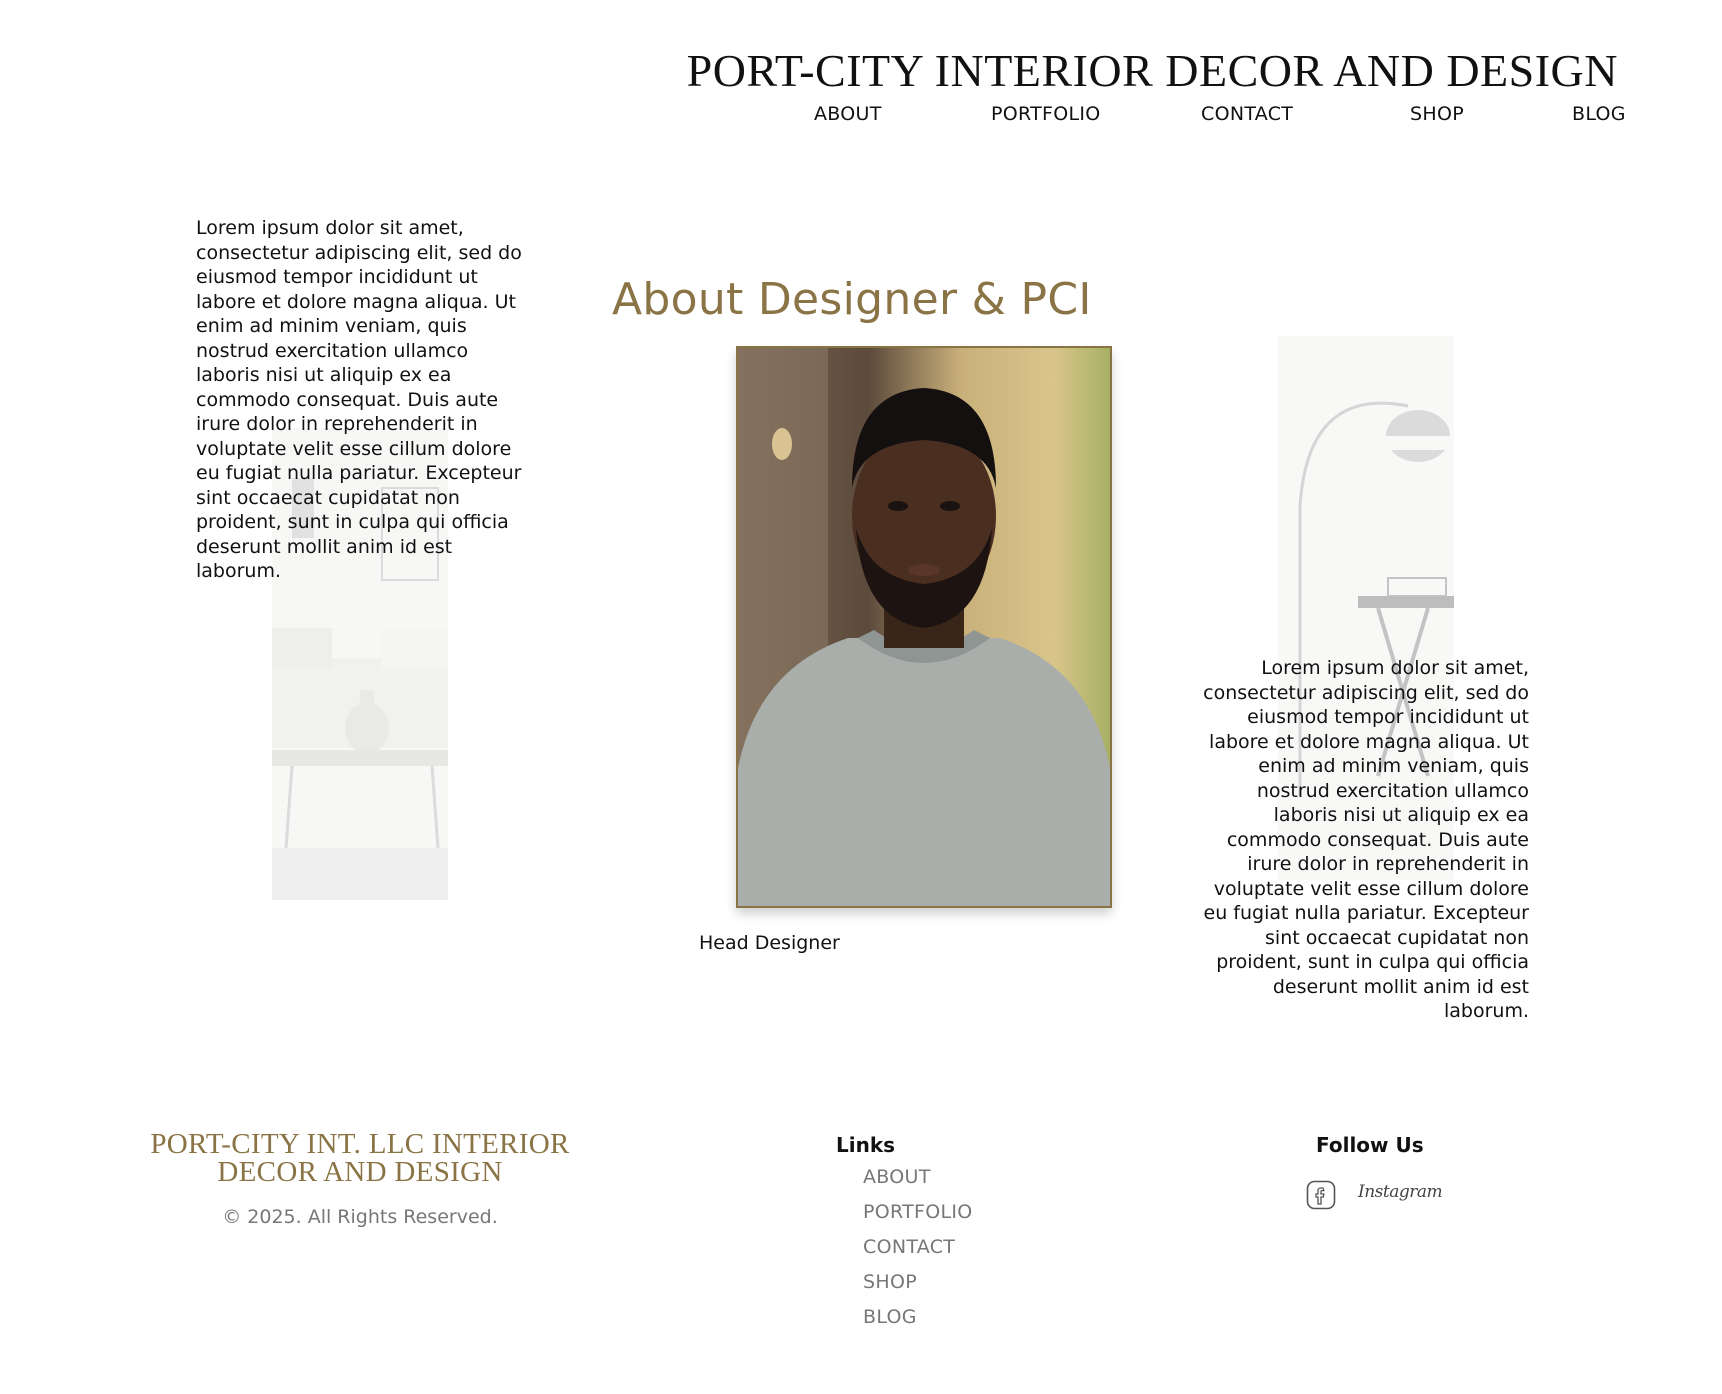  Describe the element at coordinates (1599, 114) in the screenshot. I see `nav-blog: BLOG` at that location.